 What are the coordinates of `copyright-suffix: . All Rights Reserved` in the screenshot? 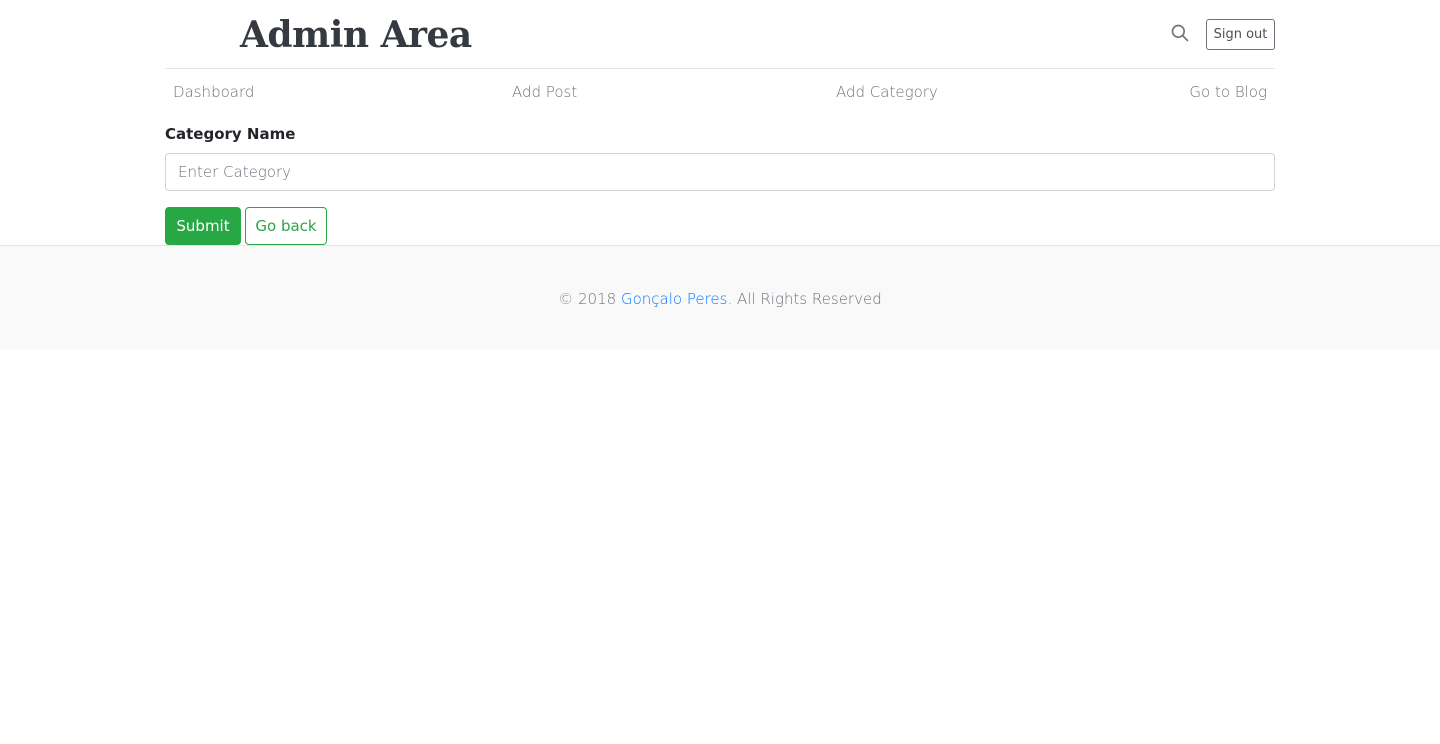 It's located at (804, 299).